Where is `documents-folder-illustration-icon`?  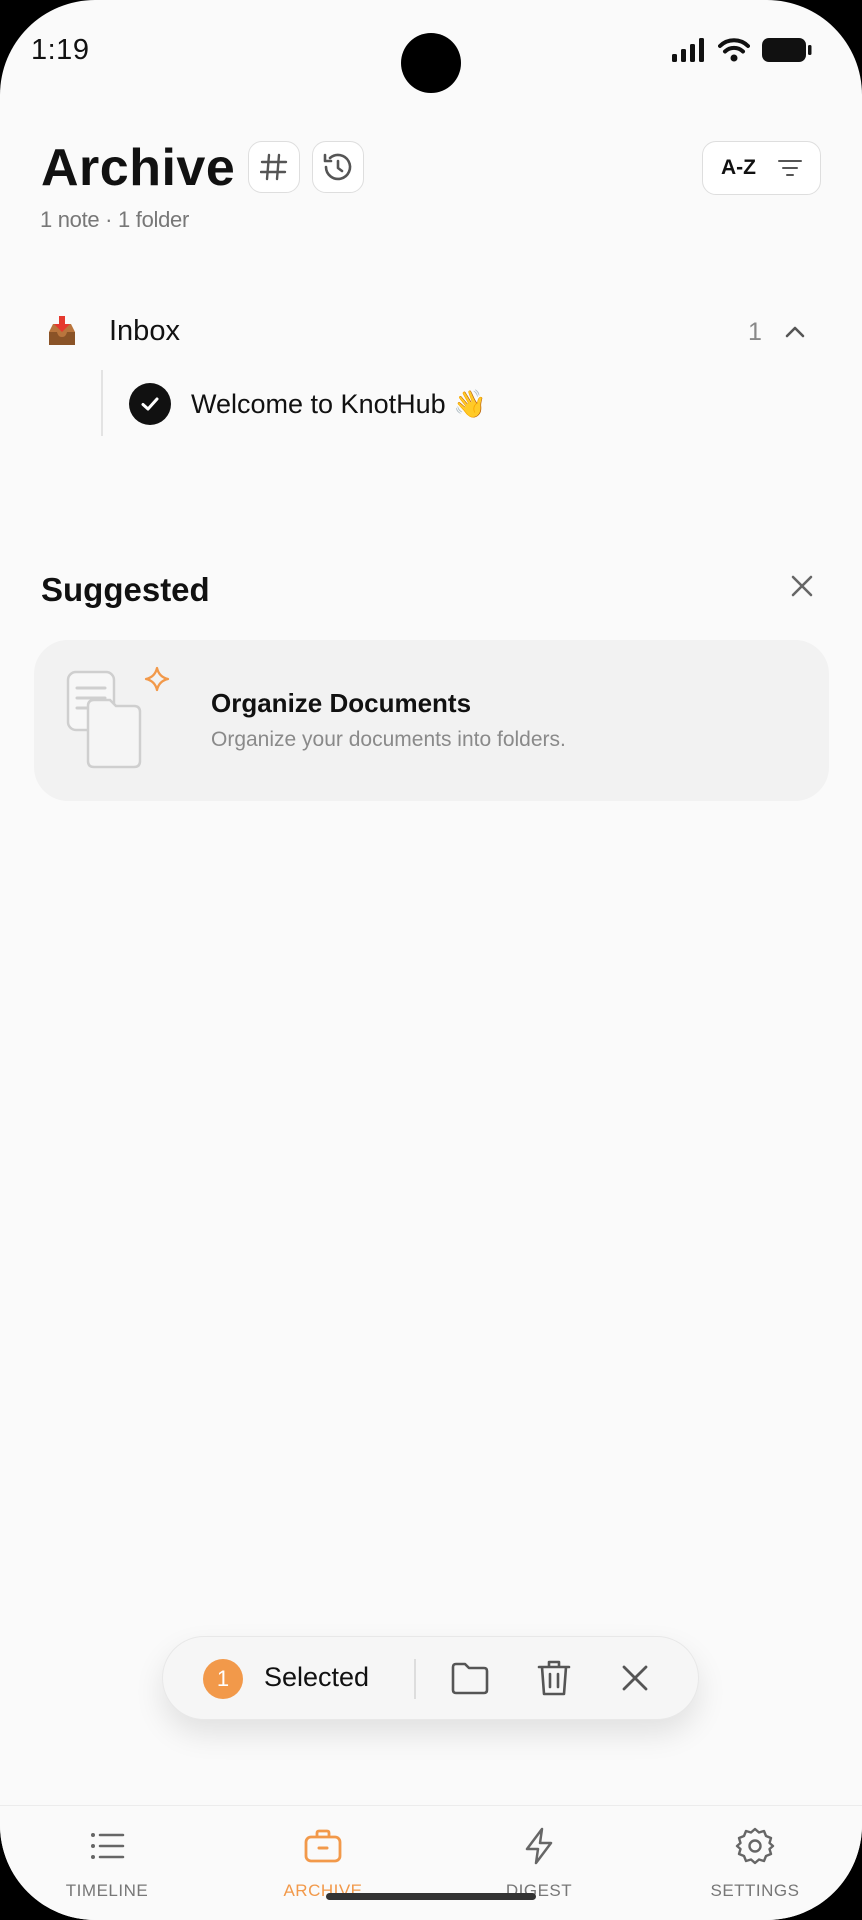 documents-folder-illustration-icon is located at coordinates (118, 717).